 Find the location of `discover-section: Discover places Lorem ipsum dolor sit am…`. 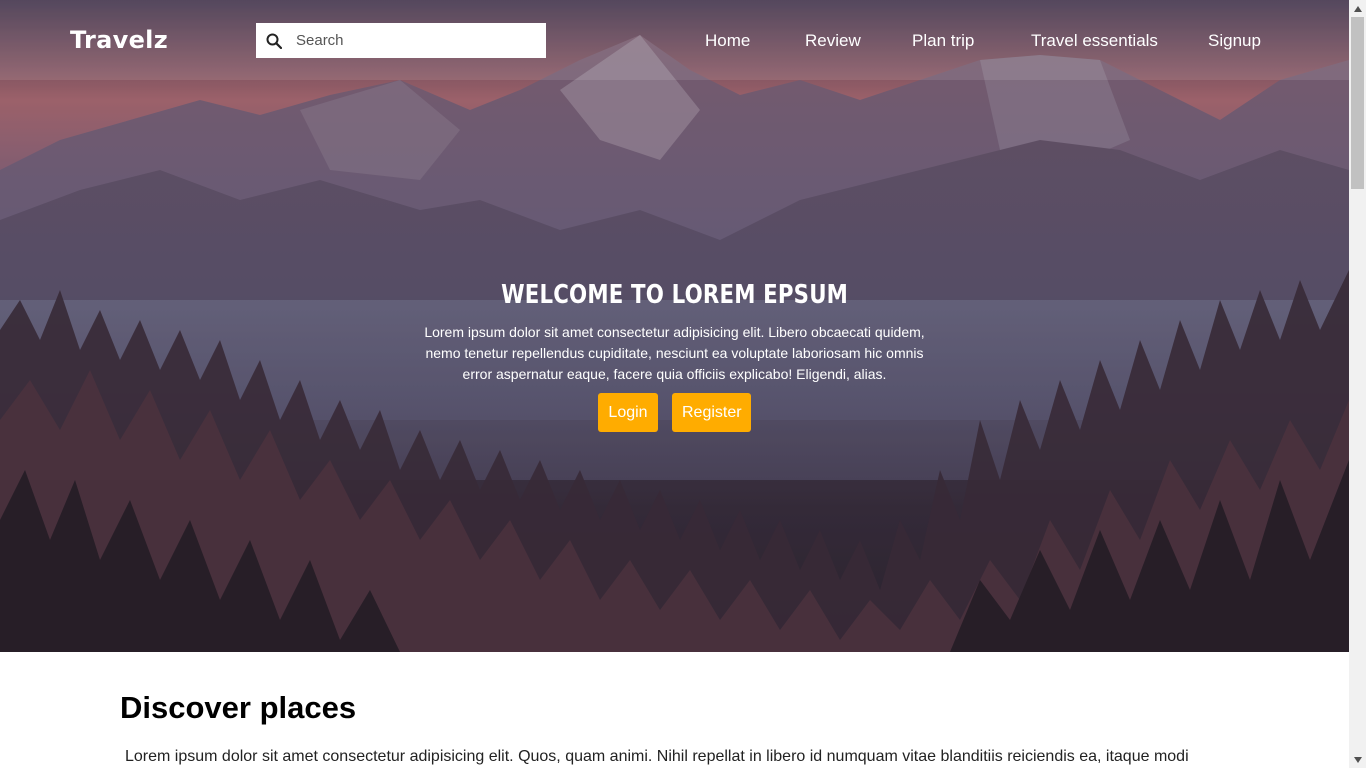

discover-section: Discover places Lorem ipsum dolor sit am… is located at coordinates (674, 710).